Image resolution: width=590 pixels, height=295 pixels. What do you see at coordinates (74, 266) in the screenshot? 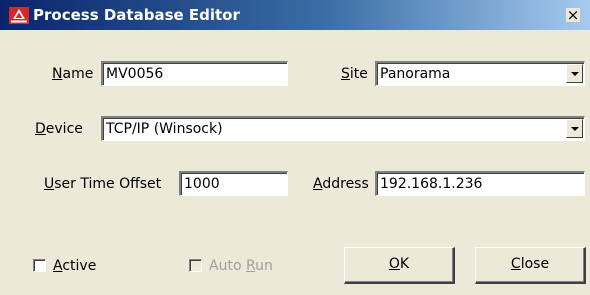
I see `active-label: Active` at bounding box center [74, 266].